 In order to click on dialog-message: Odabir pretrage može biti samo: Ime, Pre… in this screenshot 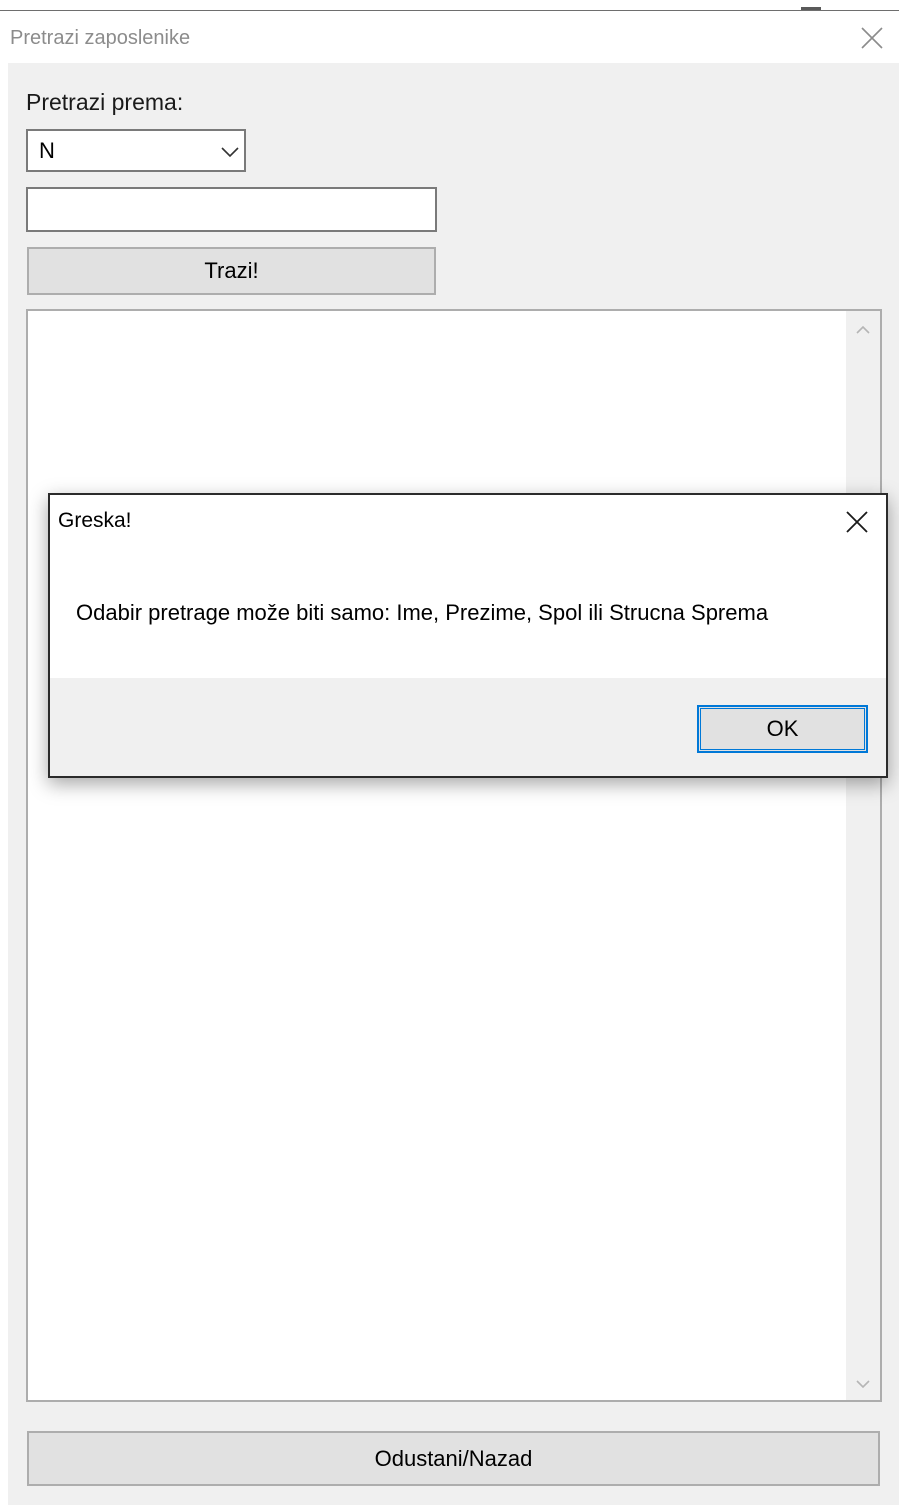, I will do `click(422, 612)`.